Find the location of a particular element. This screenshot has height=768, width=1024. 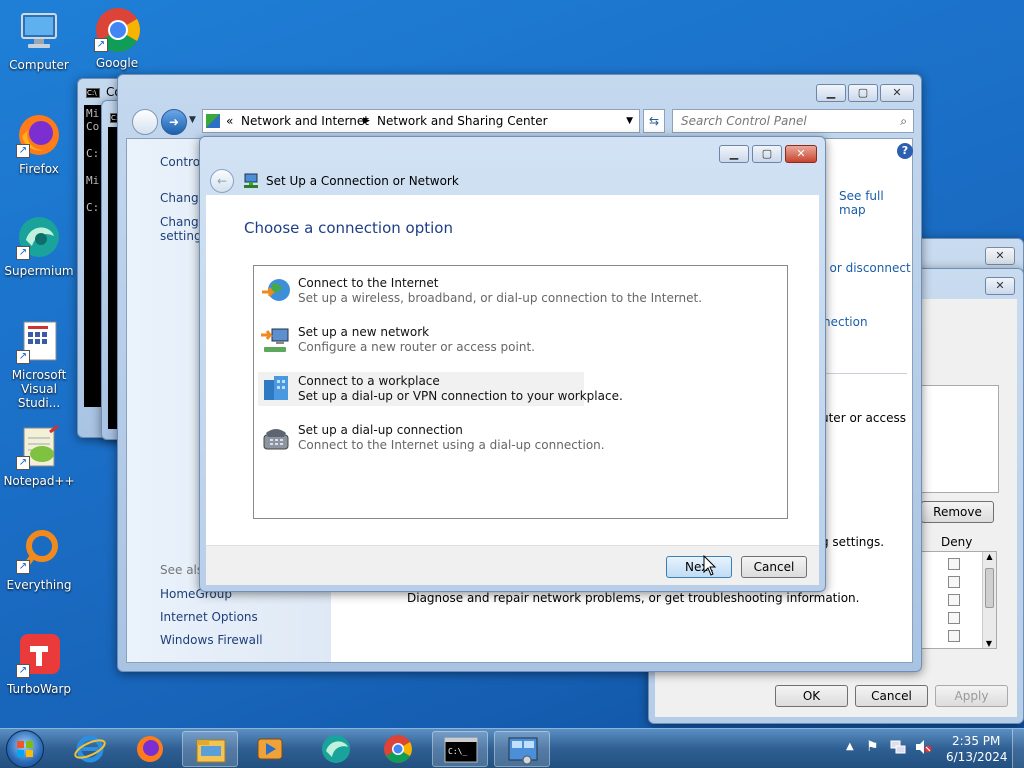

scroll-thumb is located at coordinates (989, 588).